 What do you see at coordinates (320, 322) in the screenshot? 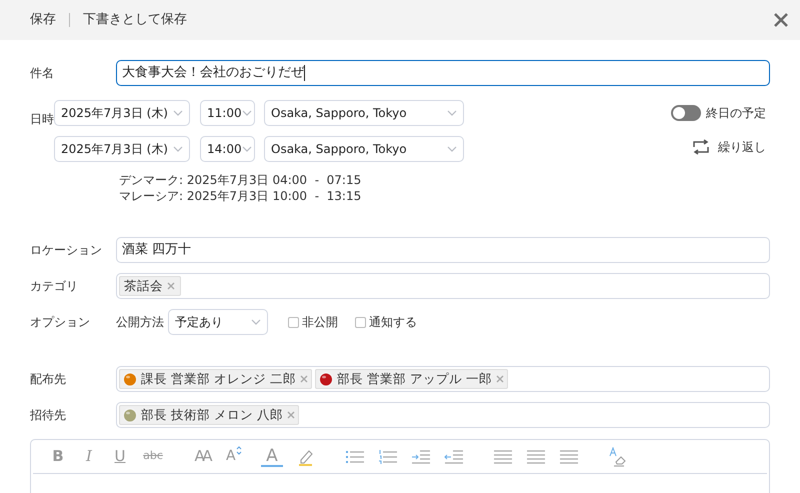
I see `checkbox-label: 非公開` at bounding box center [320, 322].